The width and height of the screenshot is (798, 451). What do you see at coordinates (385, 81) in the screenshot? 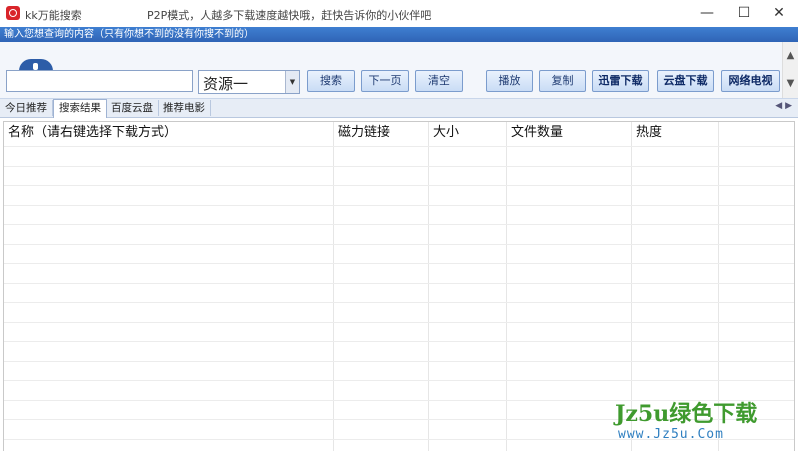
I see `next-page-button: 下一页` at bounding box center [385, 81].